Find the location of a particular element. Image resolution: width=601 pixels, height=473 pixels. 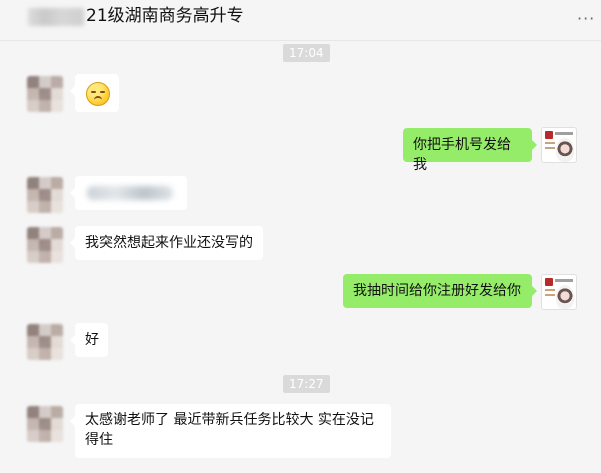

incoming-message-ok: 好 is located at coordinates (89, 340).